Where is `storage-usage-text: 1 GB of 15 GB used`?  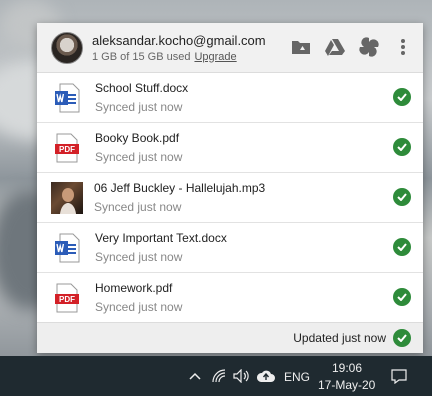 storage-usage-text: 1 GB of 15 GB used is located at coordinates (141, 56).